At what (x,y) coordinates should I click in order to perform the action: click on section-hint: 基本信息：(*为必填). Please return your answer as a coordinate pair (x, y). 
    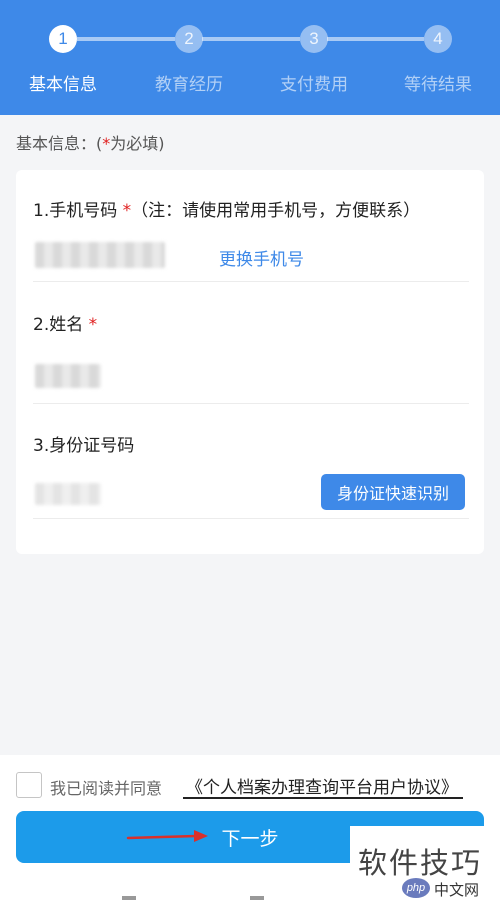
    Looking at the image, I should click on (90, 142).